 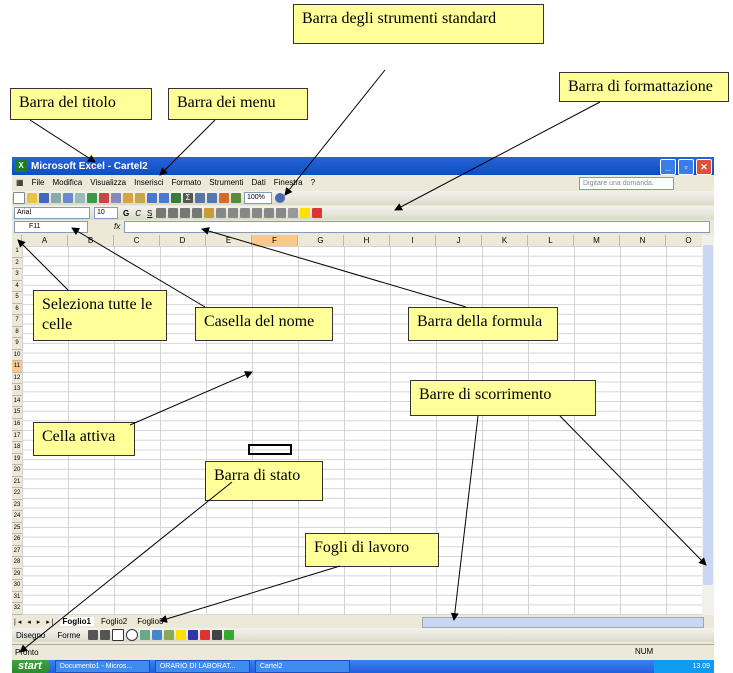 I want to click on row-header: 26, so click(x=17, y=540).